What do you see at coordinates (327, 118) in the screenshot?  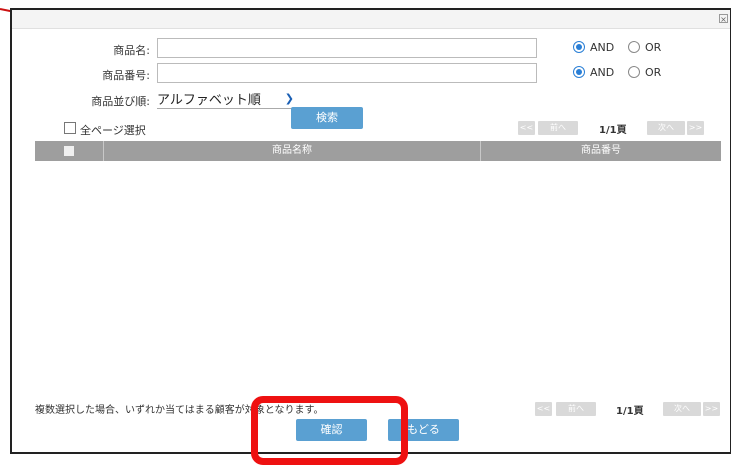 I see `search-button: 検索` at bounding box center [327, 118].